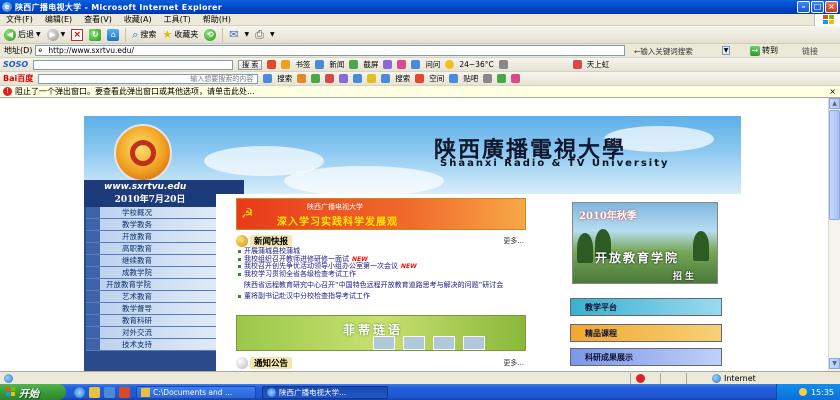 This screenshot has height=400, width=840. Describe the element at coordinates (640, 378) in the screenshot. I see `blocked-status-icon` at that location.